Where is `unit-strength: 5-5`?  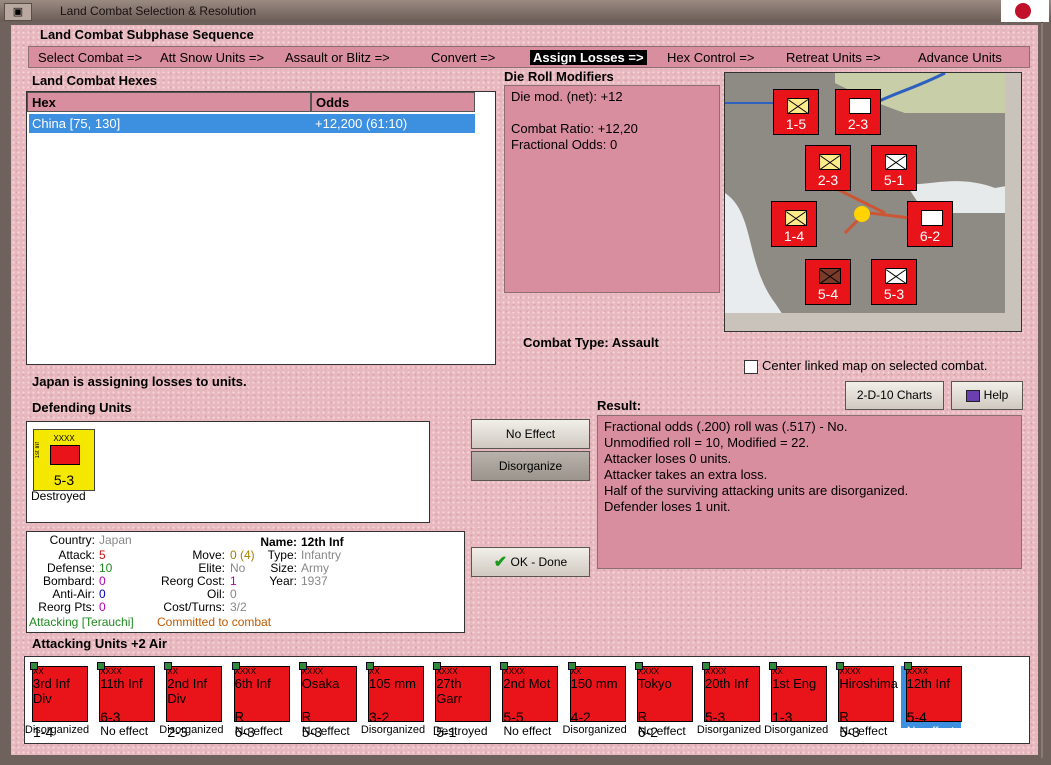 unit-strength: 5-5 is located at coordinates (513, 717).